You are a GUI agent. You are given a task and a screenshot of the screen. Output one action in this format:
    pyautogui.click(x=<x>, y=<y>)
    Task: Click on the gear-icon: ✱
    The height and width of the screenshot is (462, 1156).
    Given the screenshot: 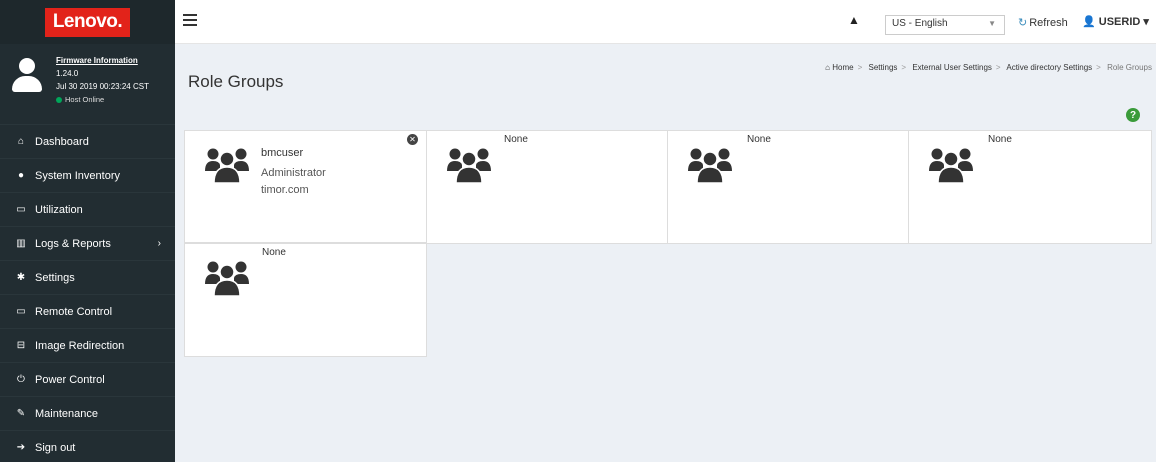 What is the action you would take?
    pyautogui.click(x=21, y=277)
    